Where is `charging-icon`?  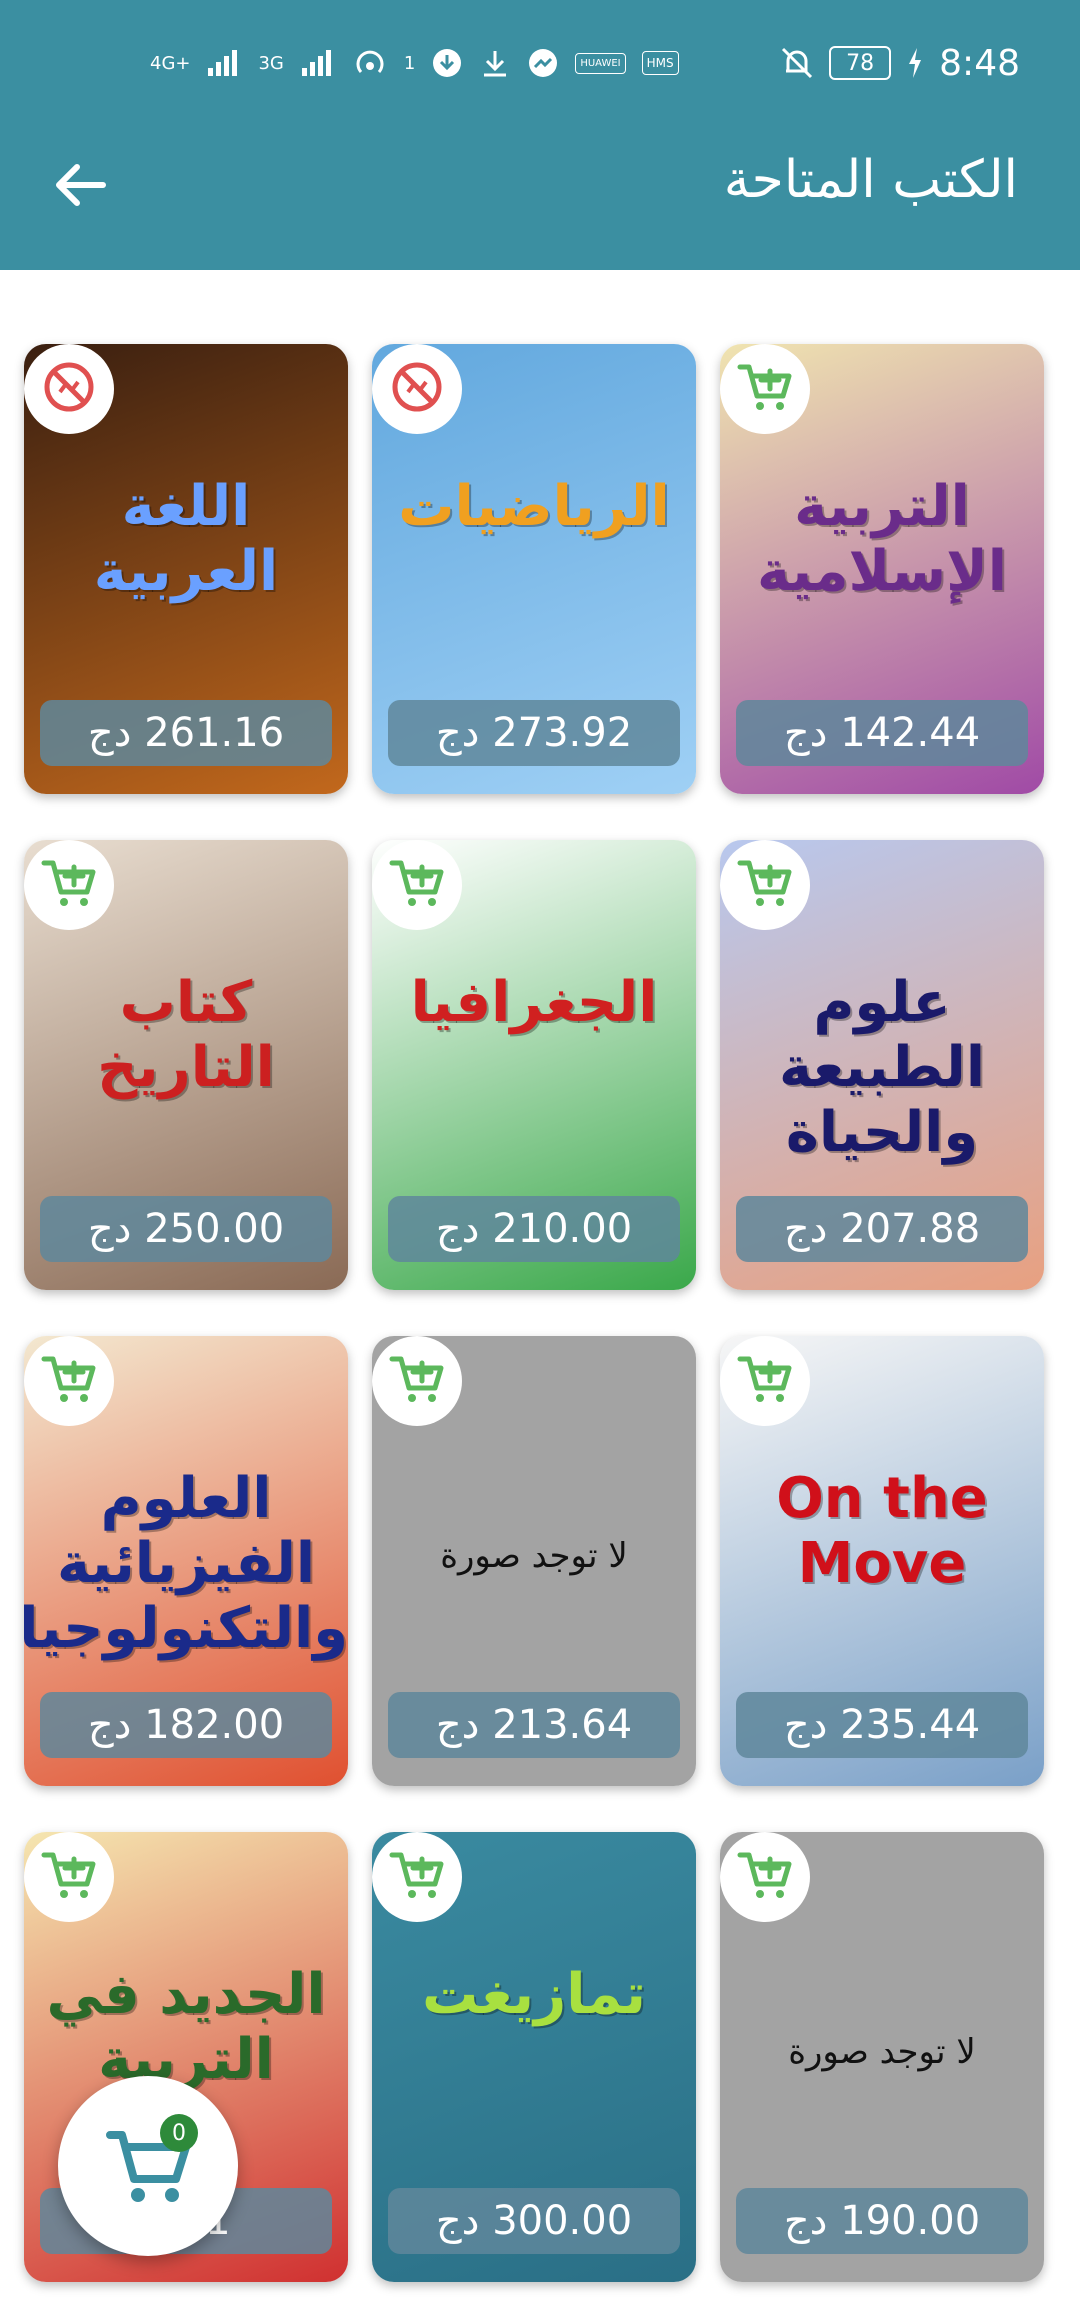
charging-icon is located at coordinates (915, 63).